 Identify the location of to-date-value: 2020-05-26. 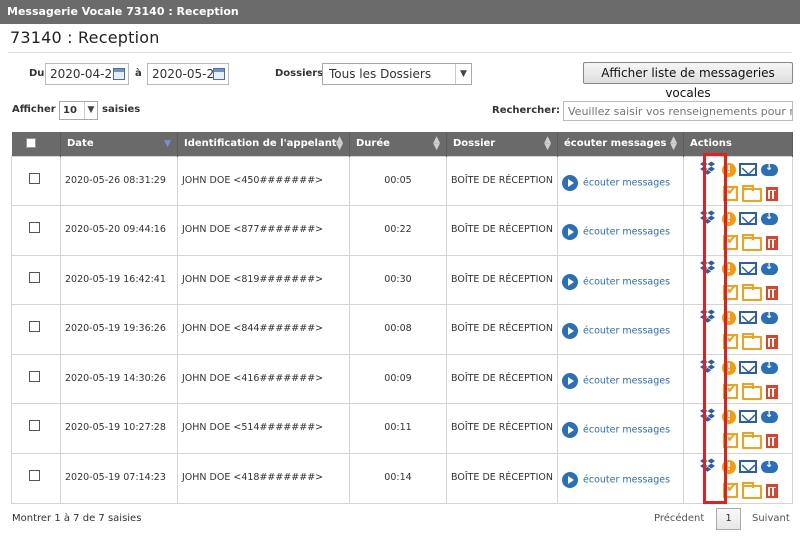
(187, 74).